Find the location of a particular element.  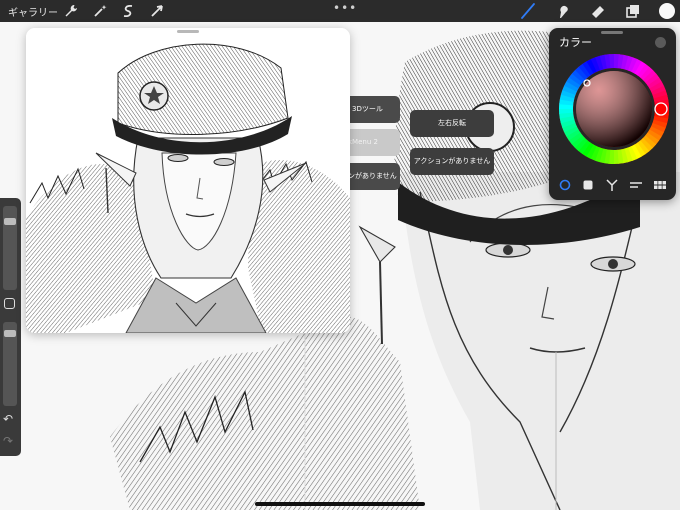

close-icon is located at coordinates (660, 42).